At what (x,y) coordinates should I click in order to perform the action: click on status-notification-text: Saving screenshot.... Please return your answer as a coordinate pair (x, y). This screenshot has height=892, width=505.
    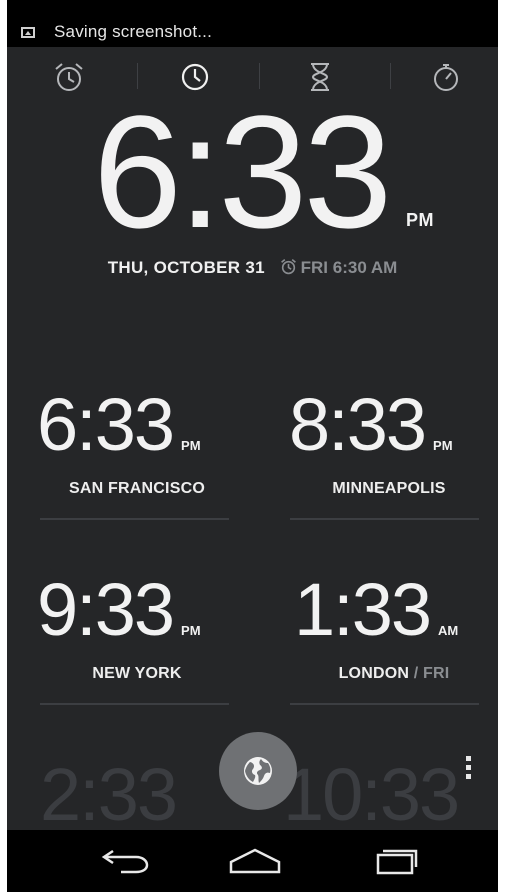
    Looking at the image, I should click on (133, 31).